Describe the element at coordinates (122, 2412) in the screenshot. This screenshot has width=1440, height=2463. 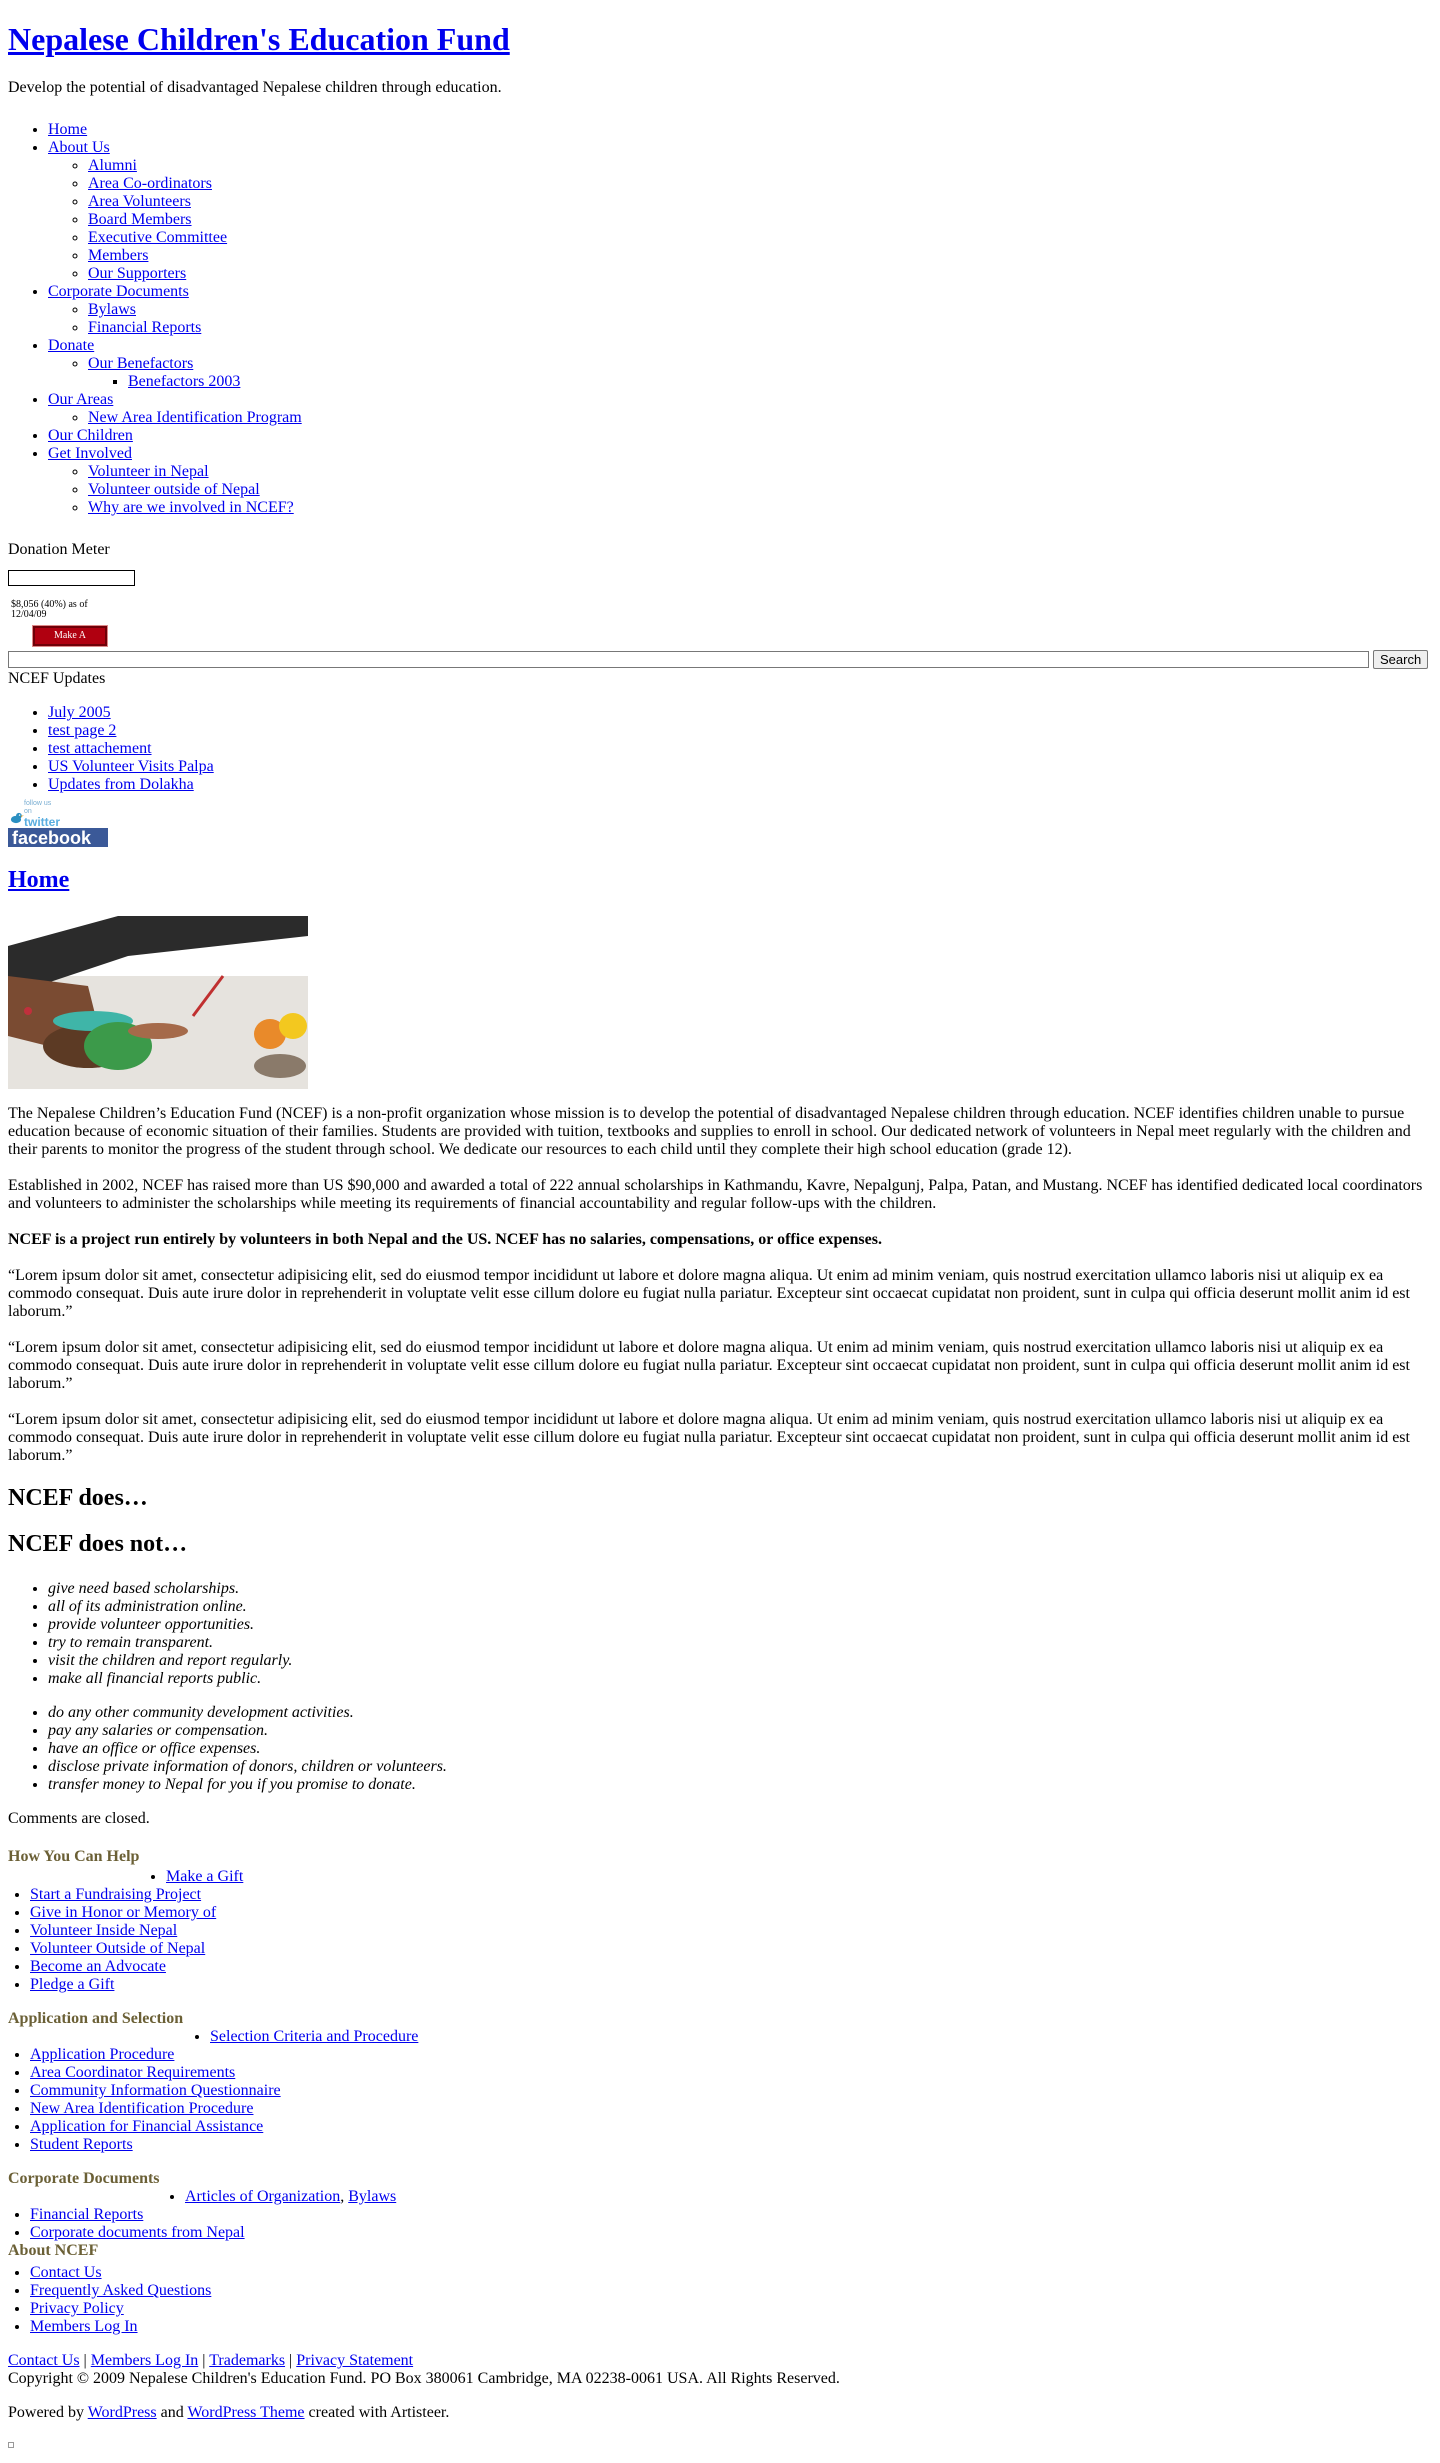
I see `wordpress-link: WordPress` at that location.